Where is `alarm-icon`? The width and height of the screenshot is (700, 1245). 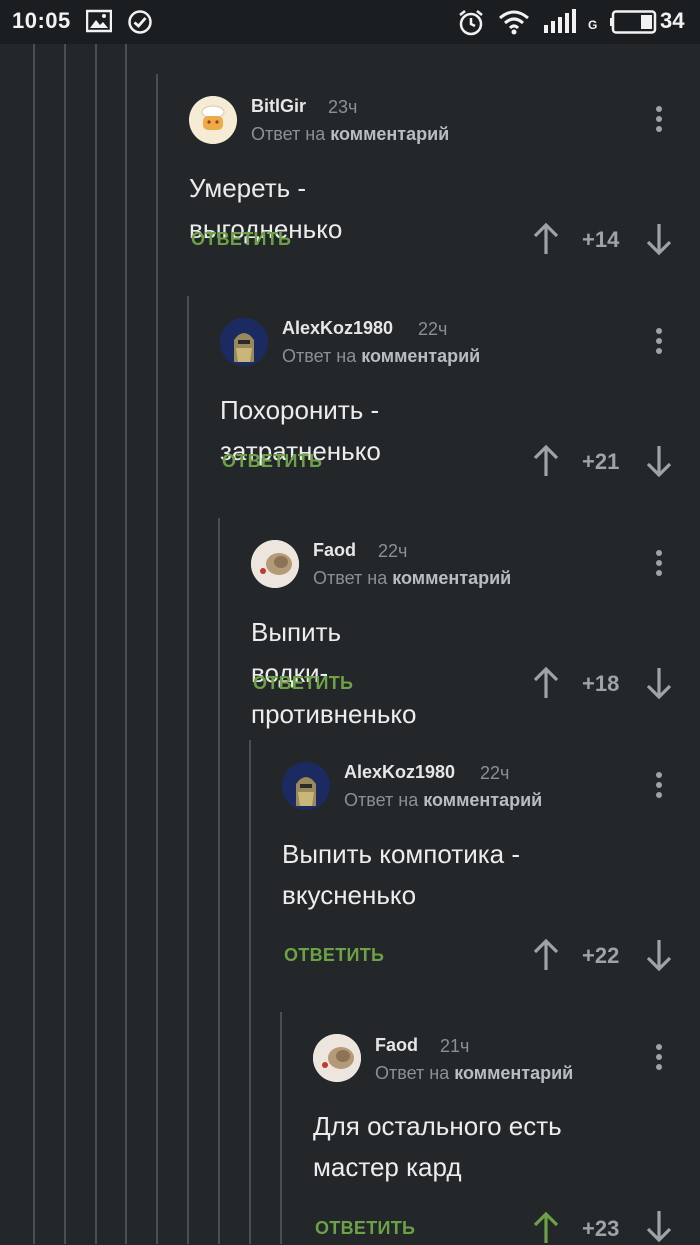
alarm-icon is located at coordinates (471, 23).